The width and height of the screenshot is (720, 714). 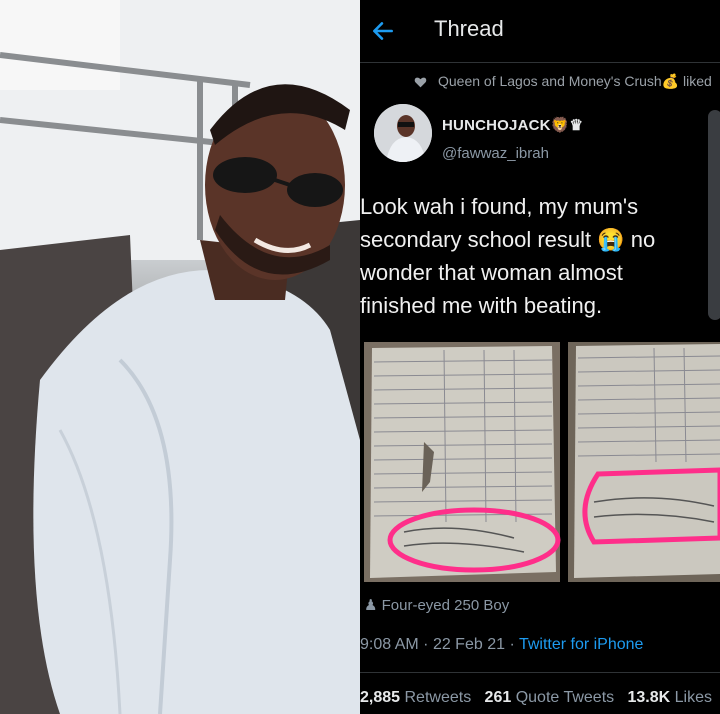 I want to click on tweet-meta: 9:08 AM · 22 Feb 21 · Twitter for iPhone, so click(x=501, y=645).